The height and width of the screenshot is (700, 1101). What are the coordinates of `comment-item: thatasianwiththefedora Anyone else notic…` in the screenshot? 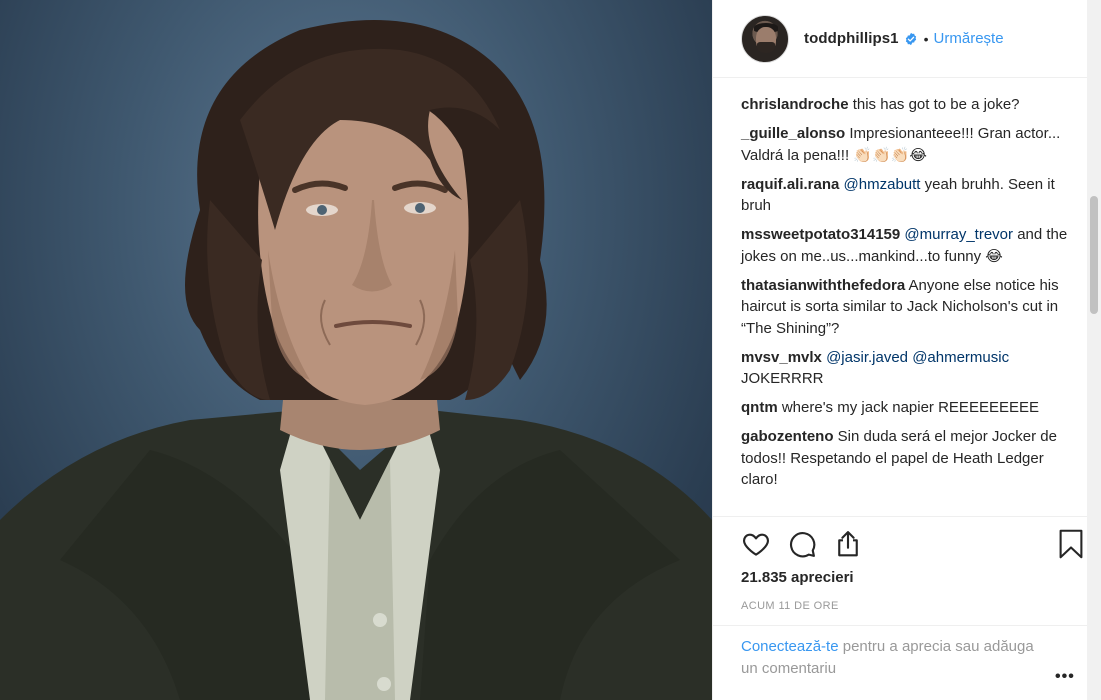 It's located at (906, 307).